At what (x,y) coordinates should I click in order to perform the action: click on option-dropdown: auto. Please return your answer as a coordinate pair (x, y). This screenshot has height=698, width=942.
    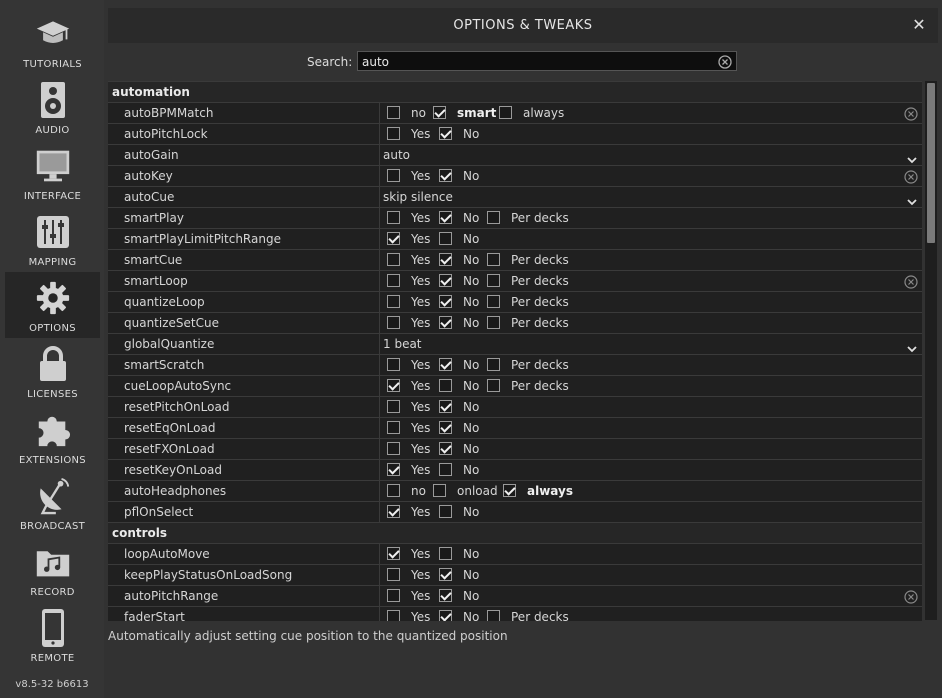
    Looking at the image, I should click on (651, 155).